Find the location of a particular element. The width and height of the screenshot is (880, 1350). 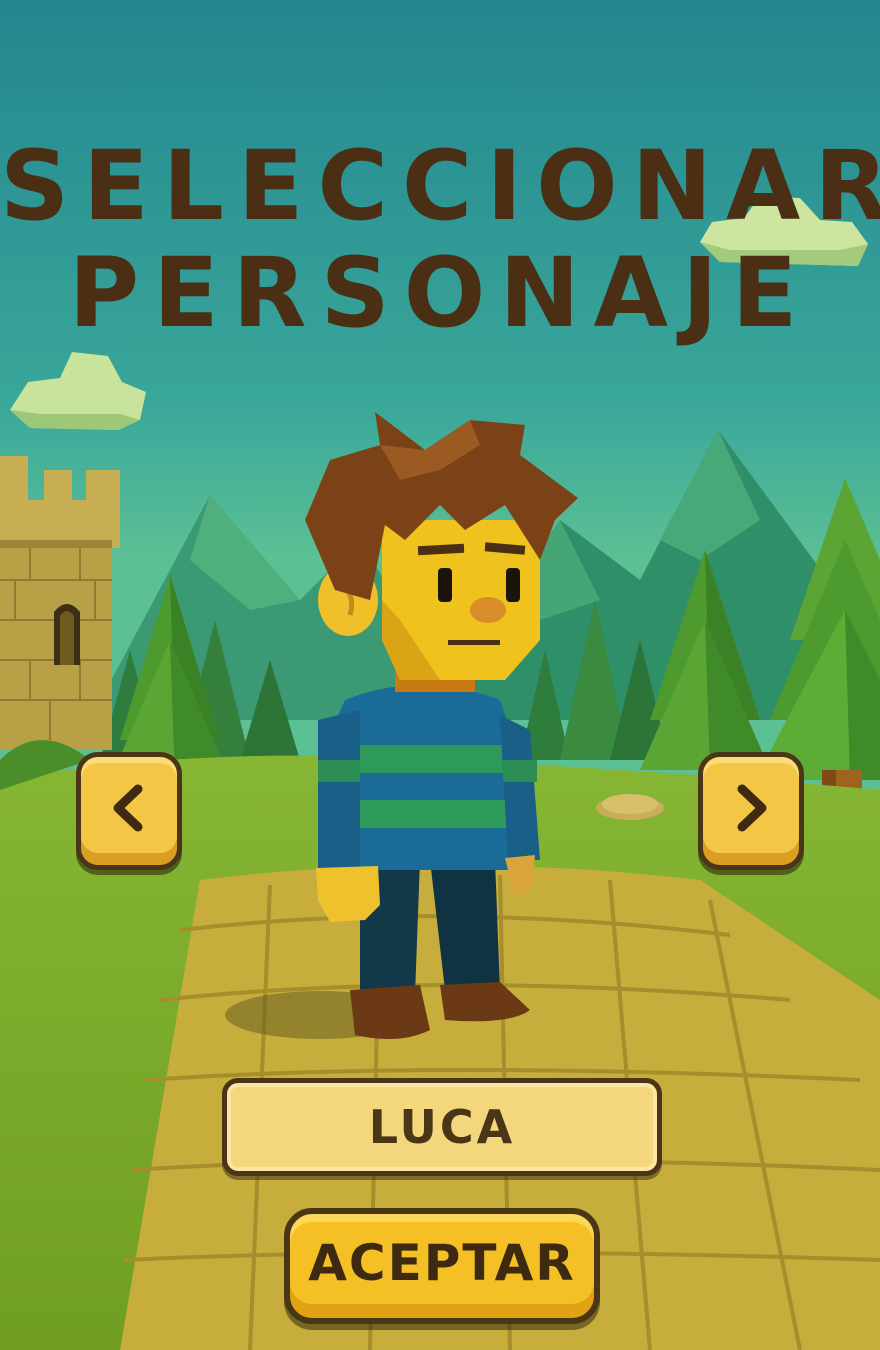

previous-character-button is located at coordinates (129, 811).